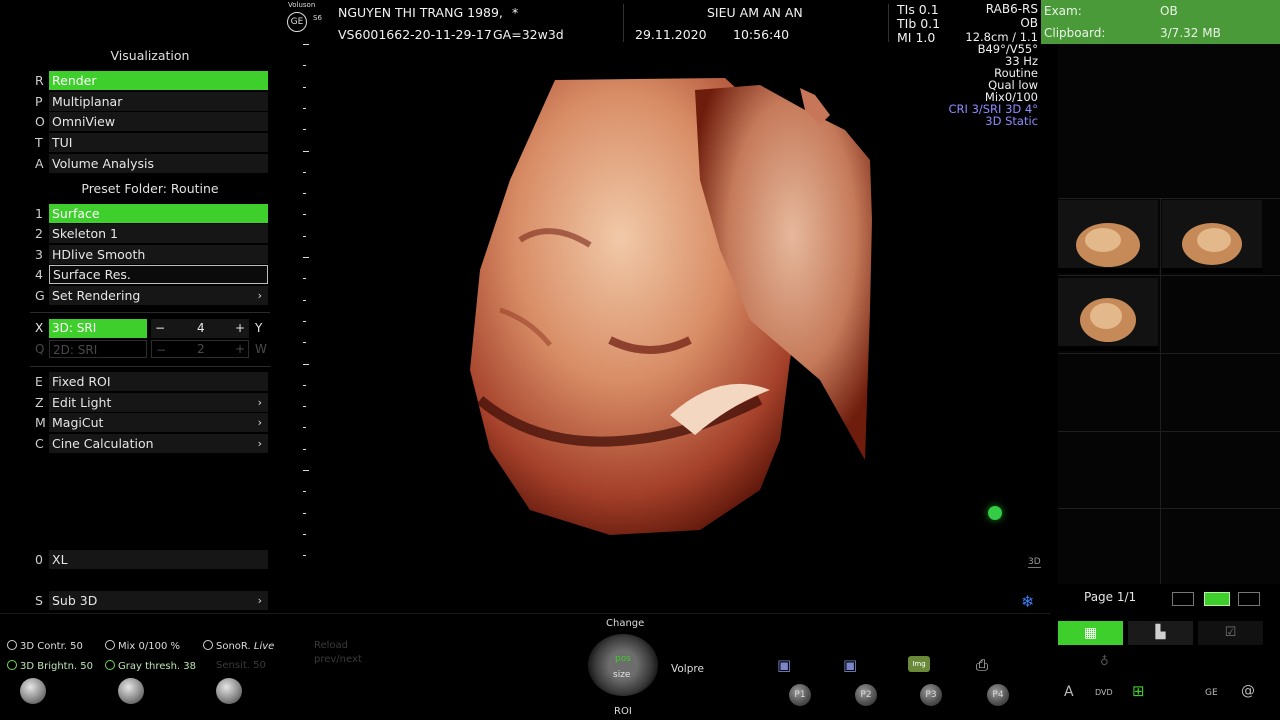  Describe the element at coordinates (150, 254) in the screenshot. I see `preset-hdlive-smooth: 3 HDlive Smooth` at that location.